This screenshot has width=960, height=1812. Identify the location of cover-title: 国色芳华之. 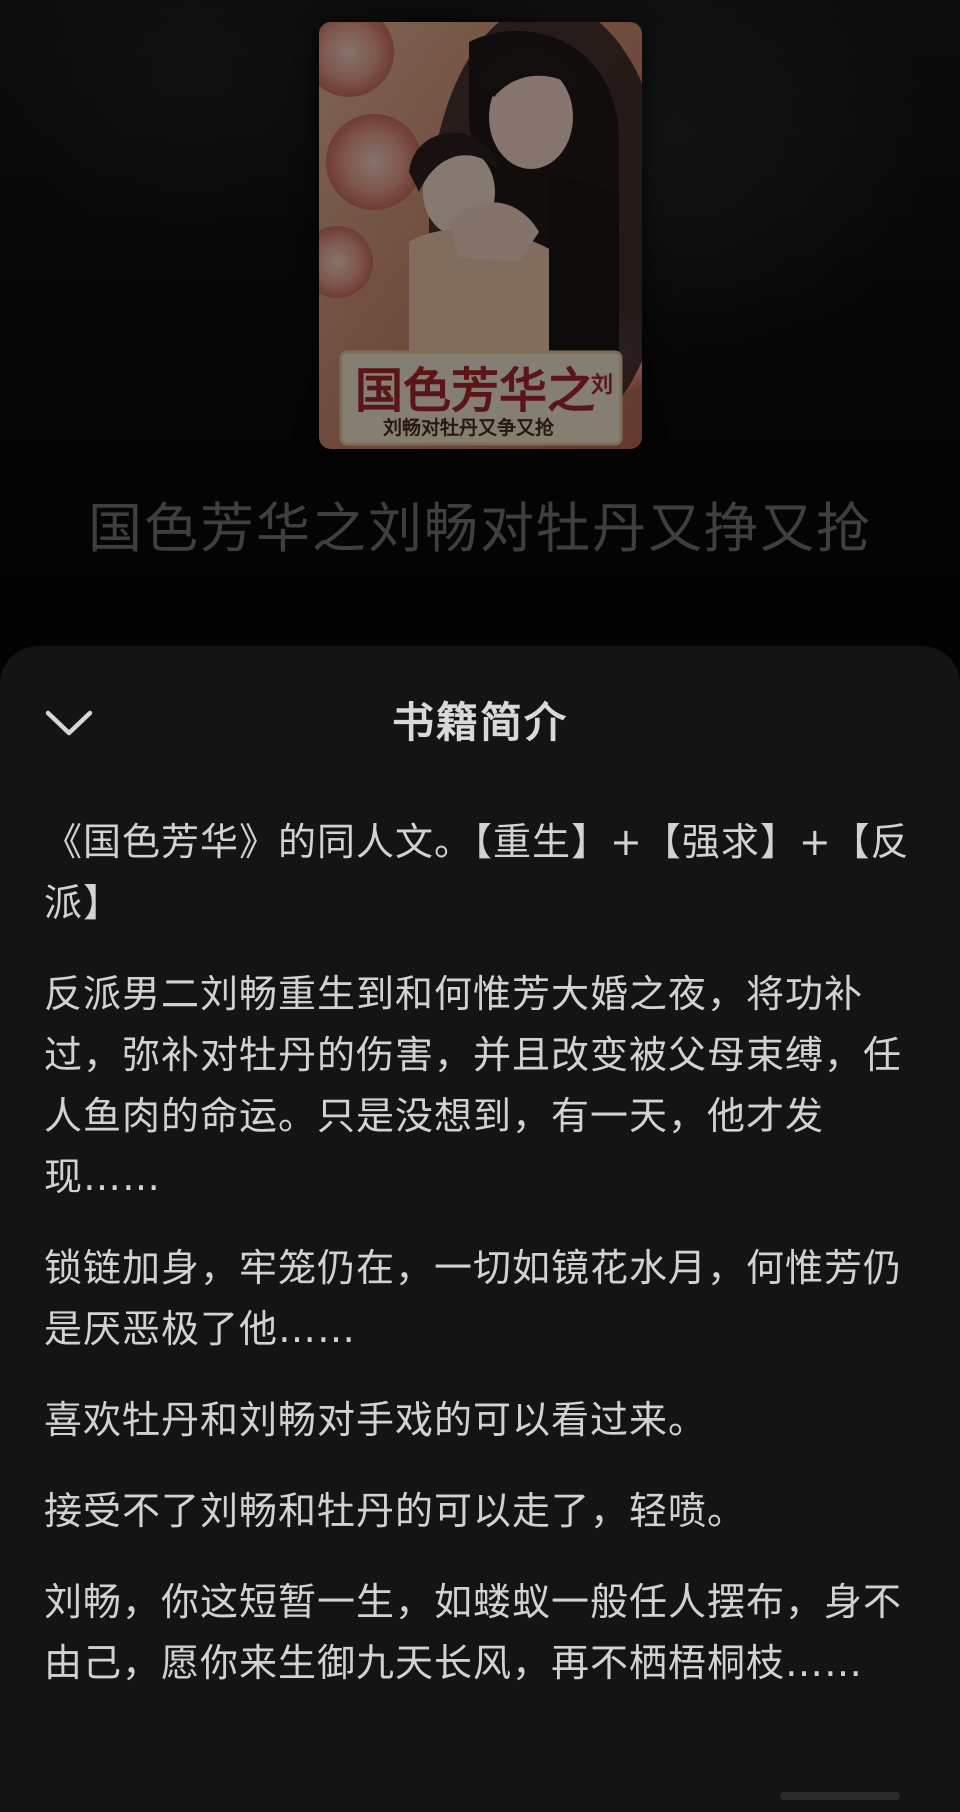
(475, 391).